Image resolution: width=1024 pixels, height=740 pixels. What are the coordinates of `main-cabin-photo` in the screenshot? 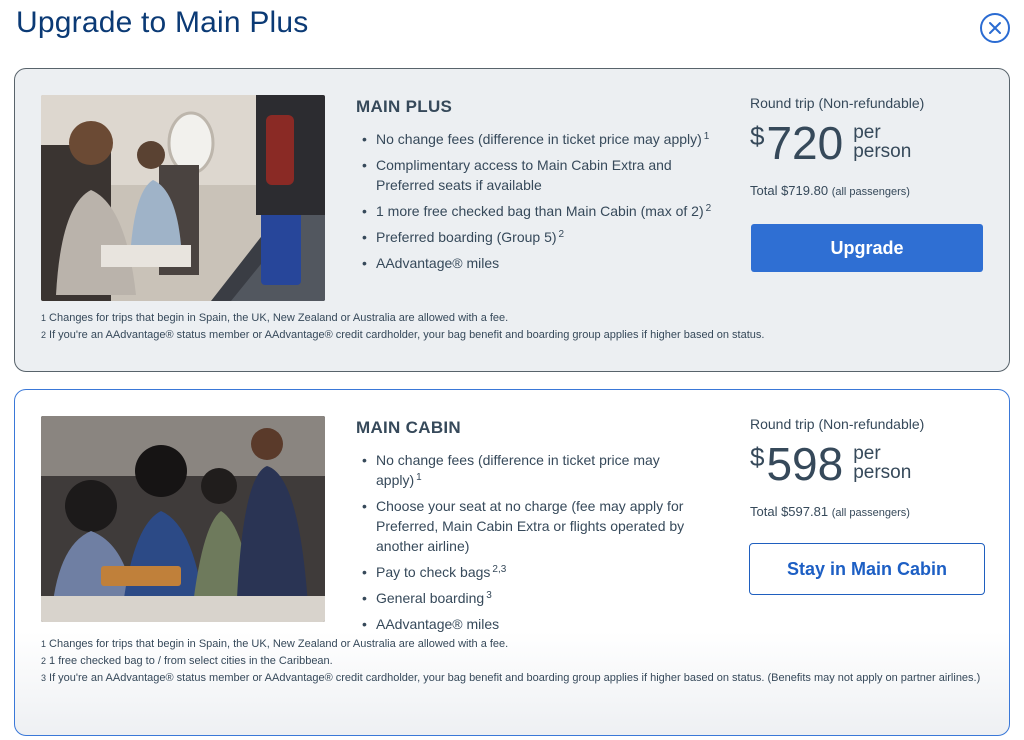 It's located at (183, 519).